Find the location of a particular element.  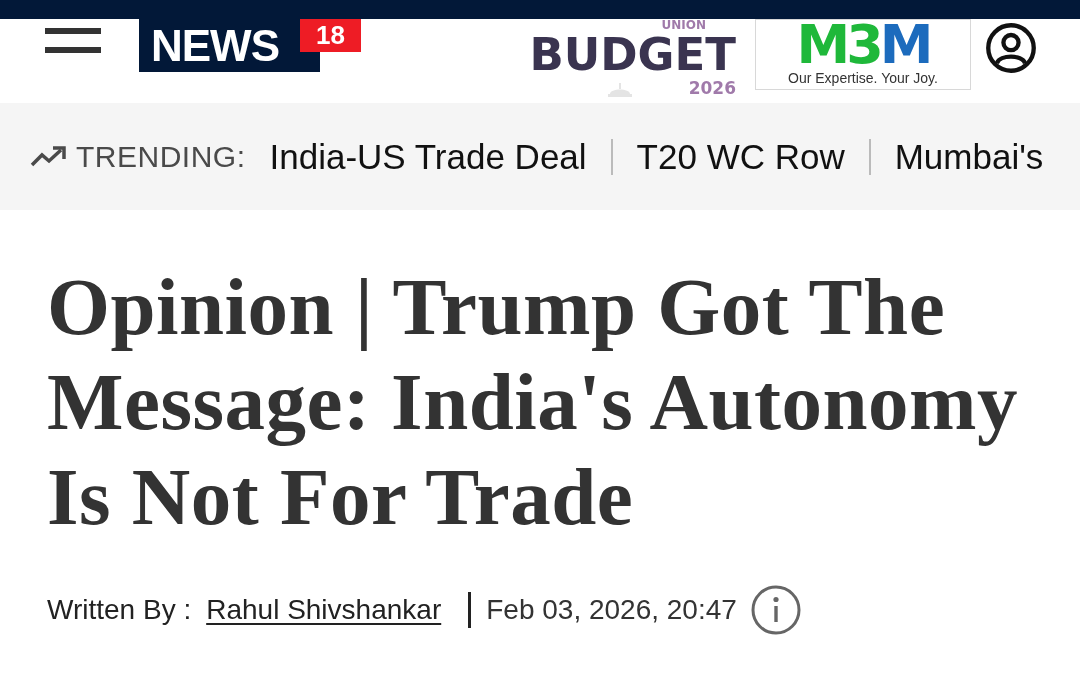

user-account-icon is located at coordinates (1011, 48).